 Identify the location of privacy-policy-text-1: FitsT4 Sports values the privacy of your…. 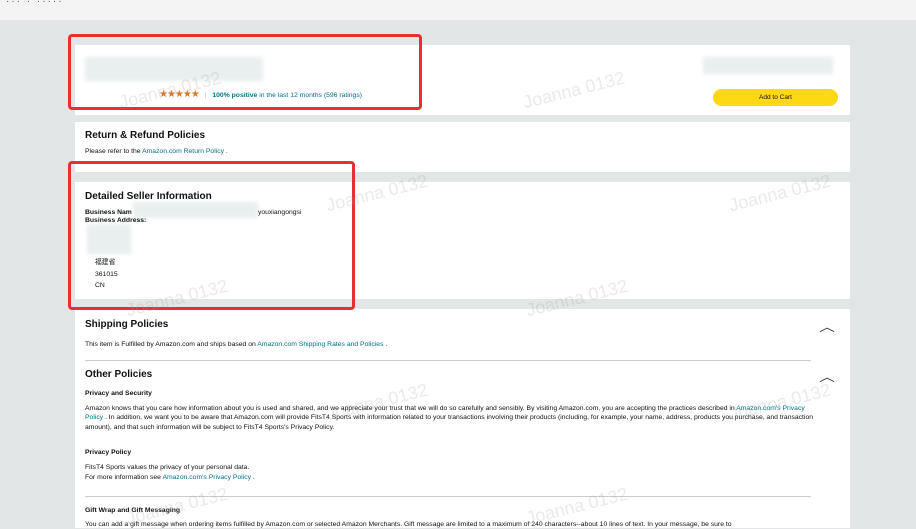
(167, 467).